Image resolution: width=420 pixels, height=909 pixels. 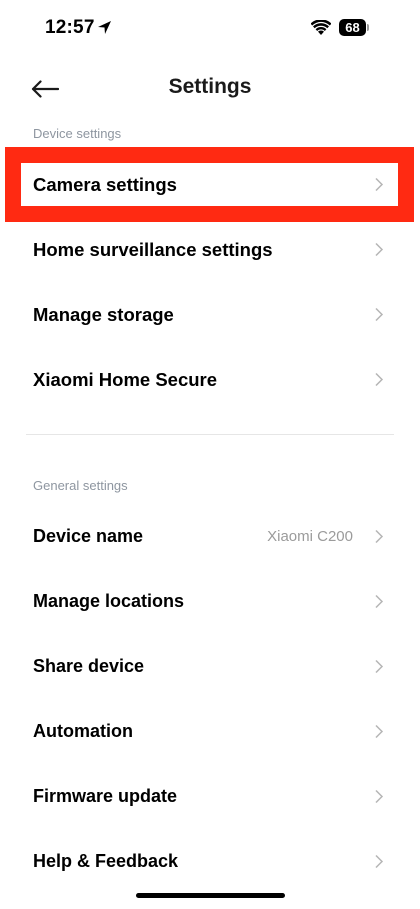 What do you see at coordinates (210, 184) in the screenshot?
I see `settings-row-camera-settings: Camera settings` at bounding box center [210, 184].